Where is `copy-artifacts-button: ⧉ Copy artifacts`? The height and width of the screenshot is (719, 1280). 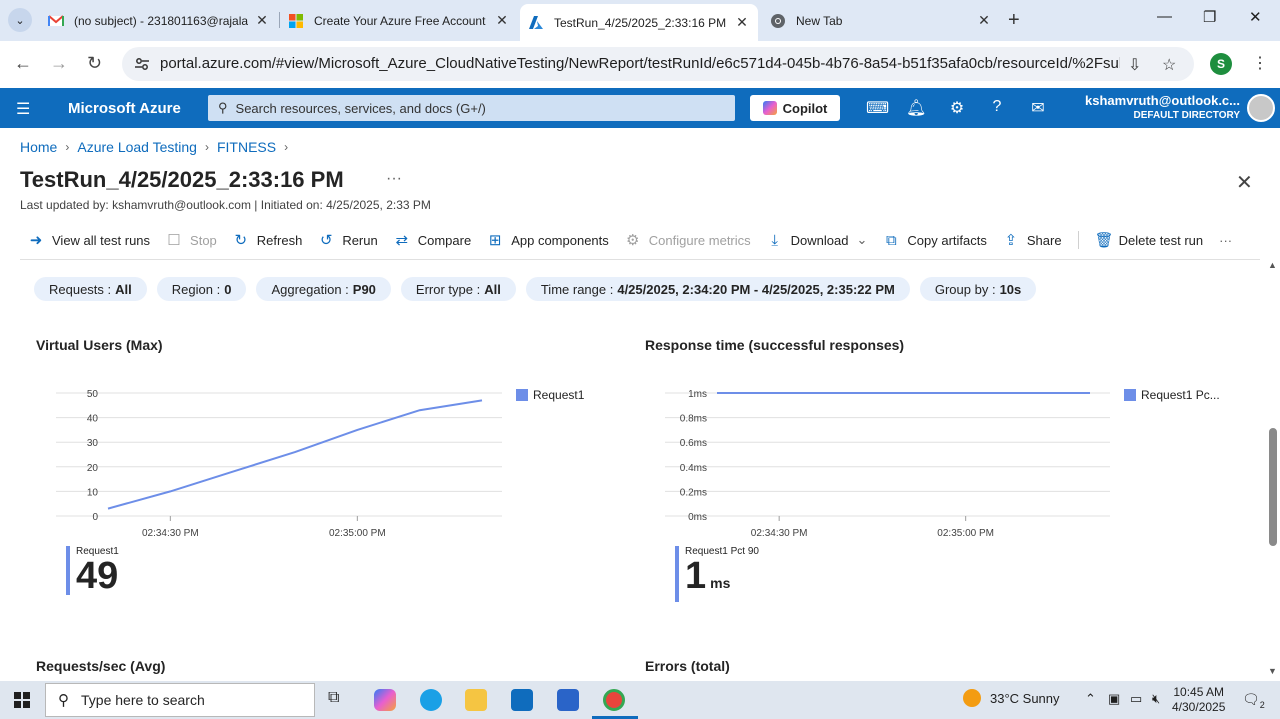
copy-artifacts-button: ⧉ Copy artifacts is located at coordinates (935, 240).